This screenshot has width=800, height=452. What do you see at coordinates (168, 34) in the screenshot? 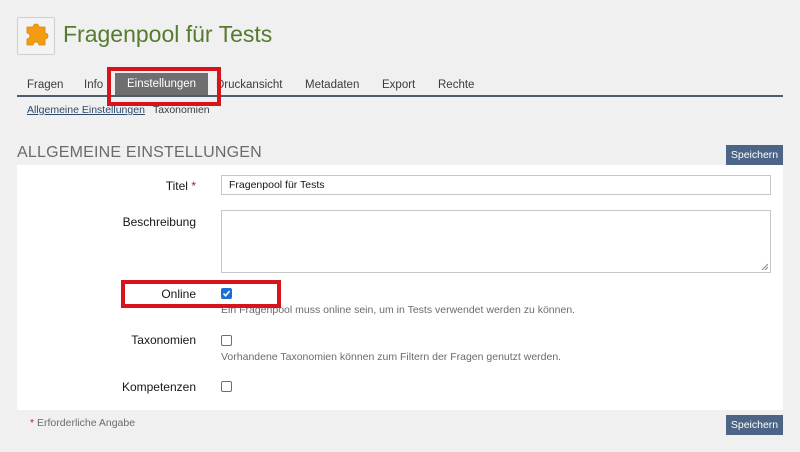
I see `page-title: Fragenpool für Tests` at bounding box center [168, 34].